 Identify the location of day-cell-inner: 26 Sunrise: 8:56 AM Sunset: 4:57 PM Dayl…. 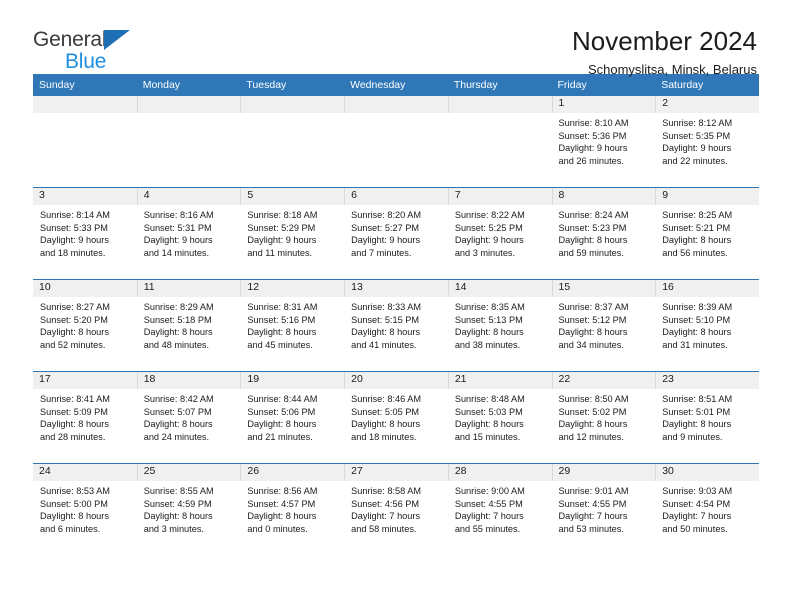
(292, 509).